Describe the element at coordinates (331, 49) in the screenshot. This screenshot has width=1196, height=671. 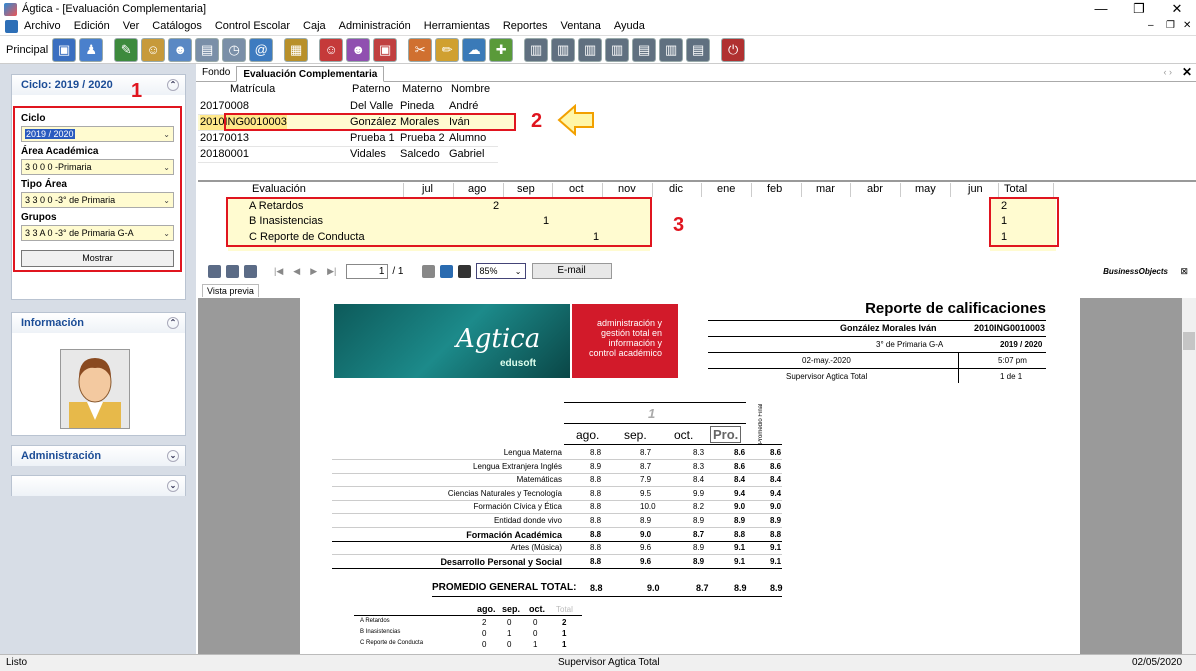
I see `people-icon: ☺` at that location.